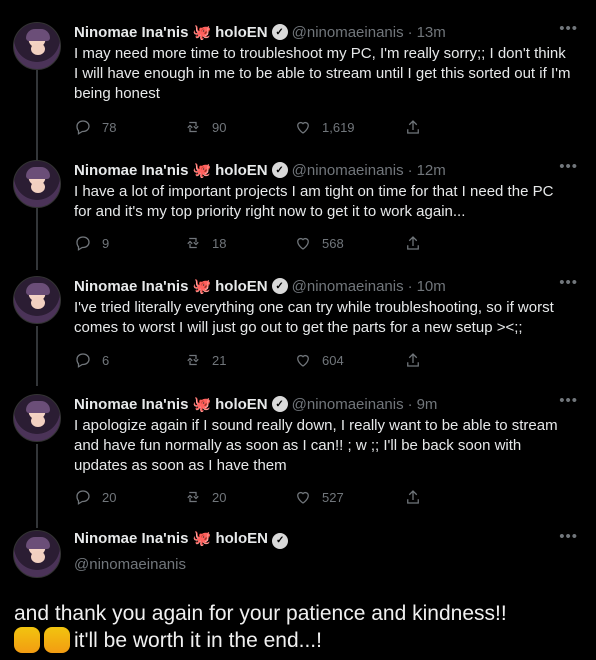 The image size is (596, 660). Describe the element at coordinates (219, 243) in the screenshot. I see `retweet-count: 18` at that location.